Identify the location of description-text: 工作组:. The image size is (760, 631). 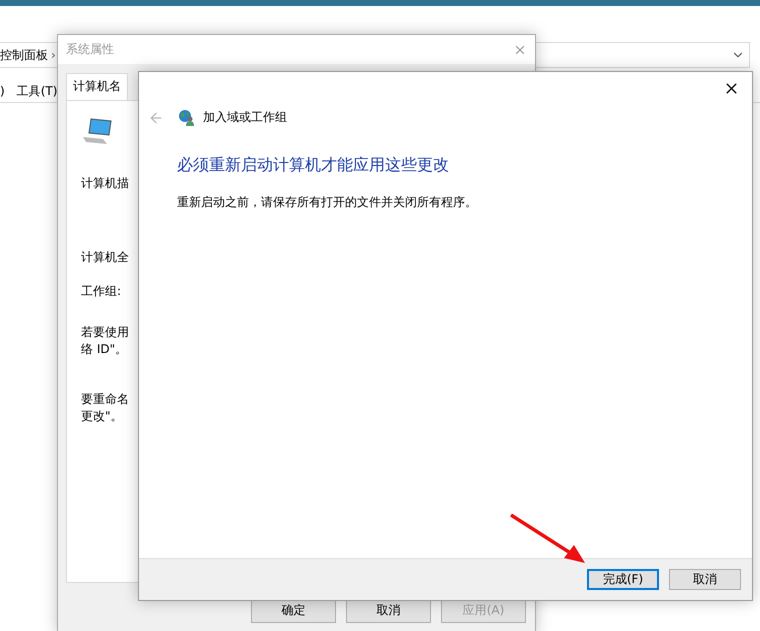
(101, 291).